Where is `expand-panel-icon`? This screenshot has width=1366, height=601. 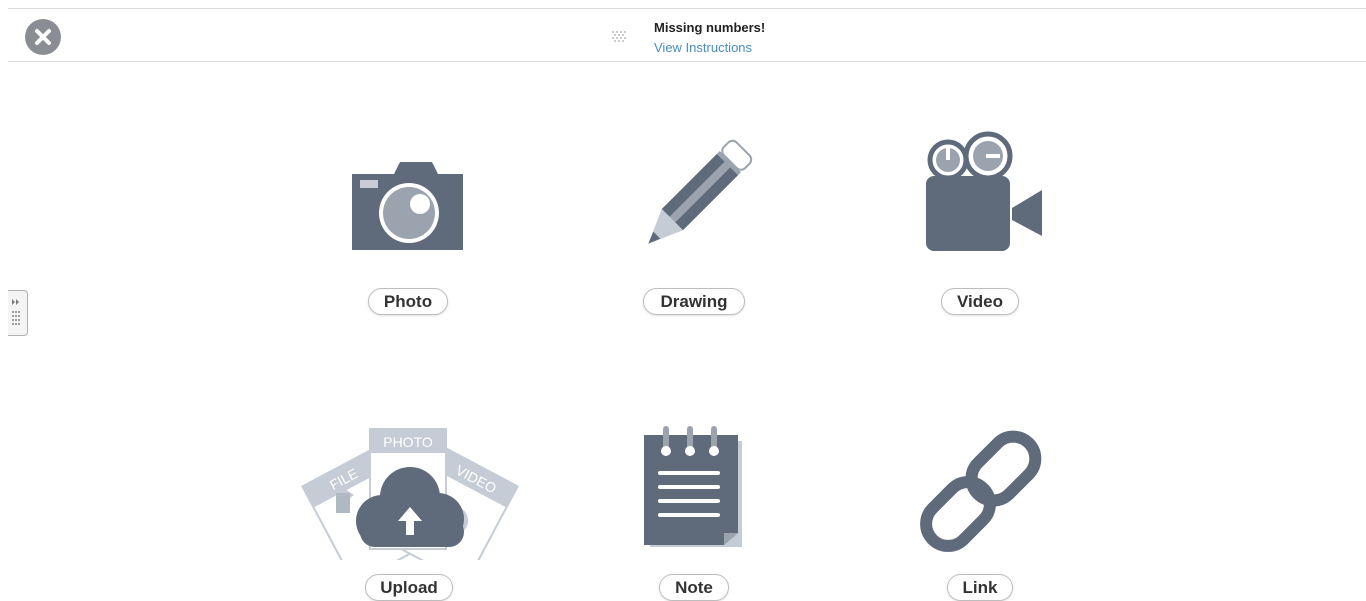 expand-panel-icon is located at coordinates (16, 312).